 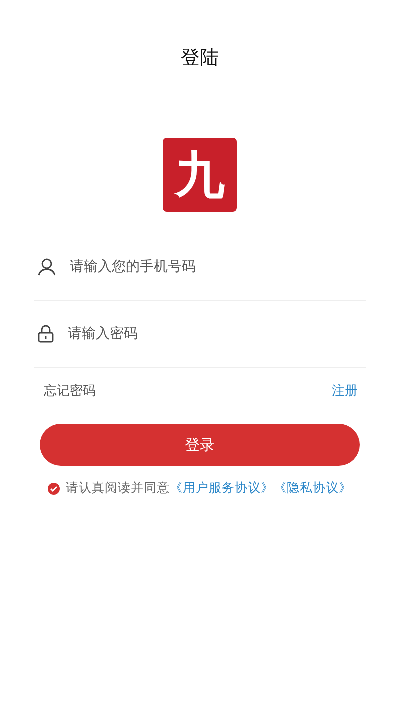 I want to click on agreement-link: 《用户服务协议》, so click(x=222, y=487).